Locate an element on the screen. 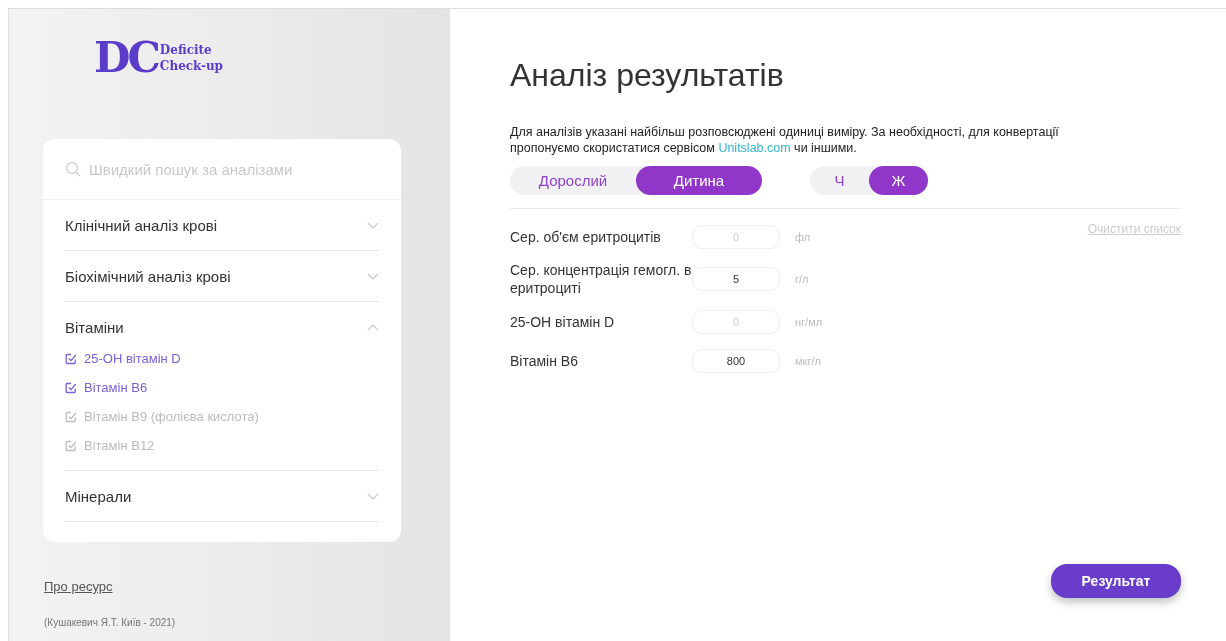  about-link: Про ресурс is located at coordinates (247, 586).